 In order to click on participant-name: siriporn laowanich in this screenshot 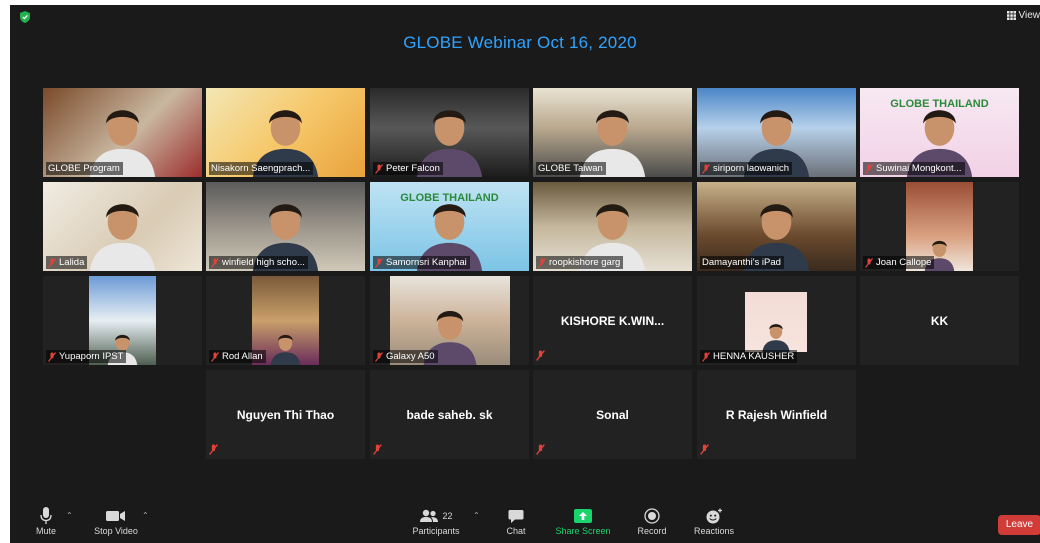, I will do `click(751, 168)`.